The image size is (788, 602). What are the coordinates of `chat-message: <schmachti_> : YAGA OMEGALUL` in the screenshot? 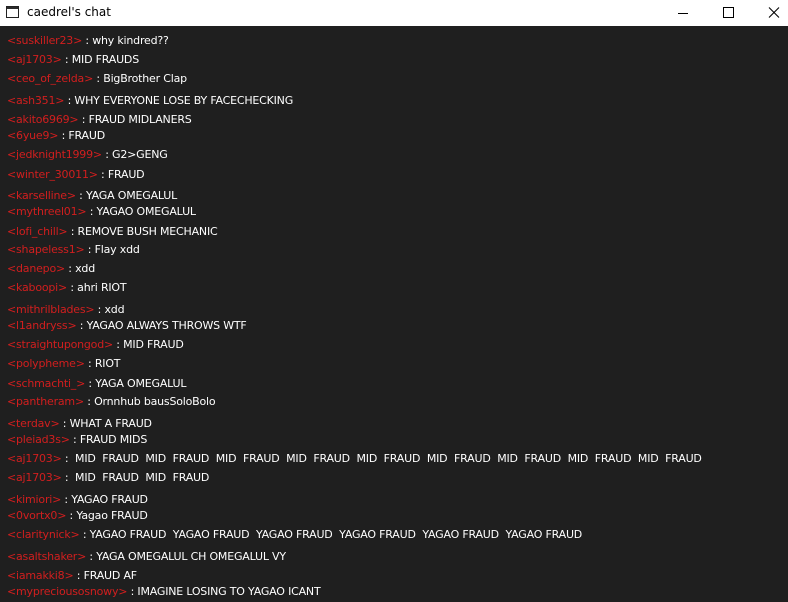 It's located at (97, 383).